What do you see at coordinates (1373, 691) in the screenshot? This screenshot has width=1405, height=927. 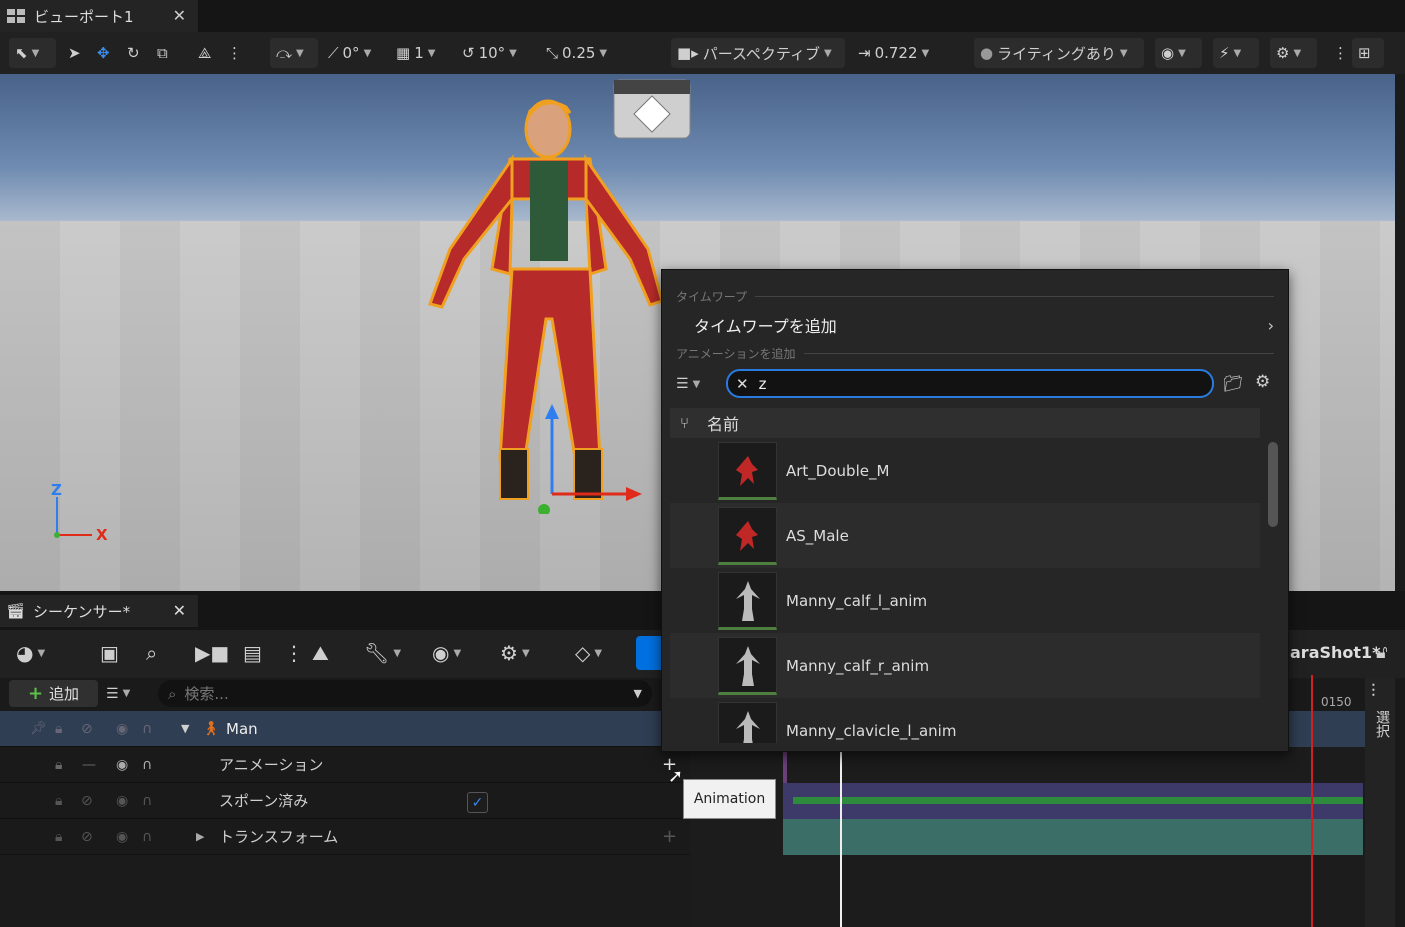 I see `sliders-icon: ⫶` at bounding box center [1373, 691].